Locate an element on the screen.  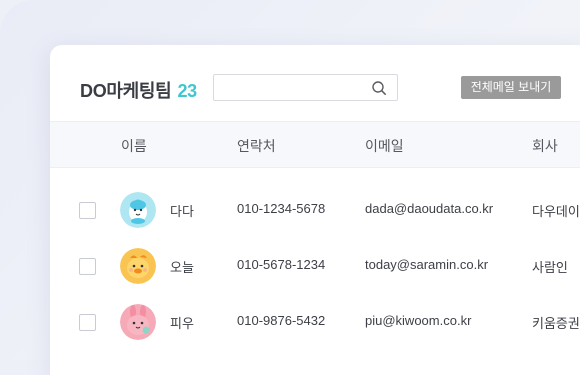
contact-company: 사람인 is located at coordinates (550, 267).